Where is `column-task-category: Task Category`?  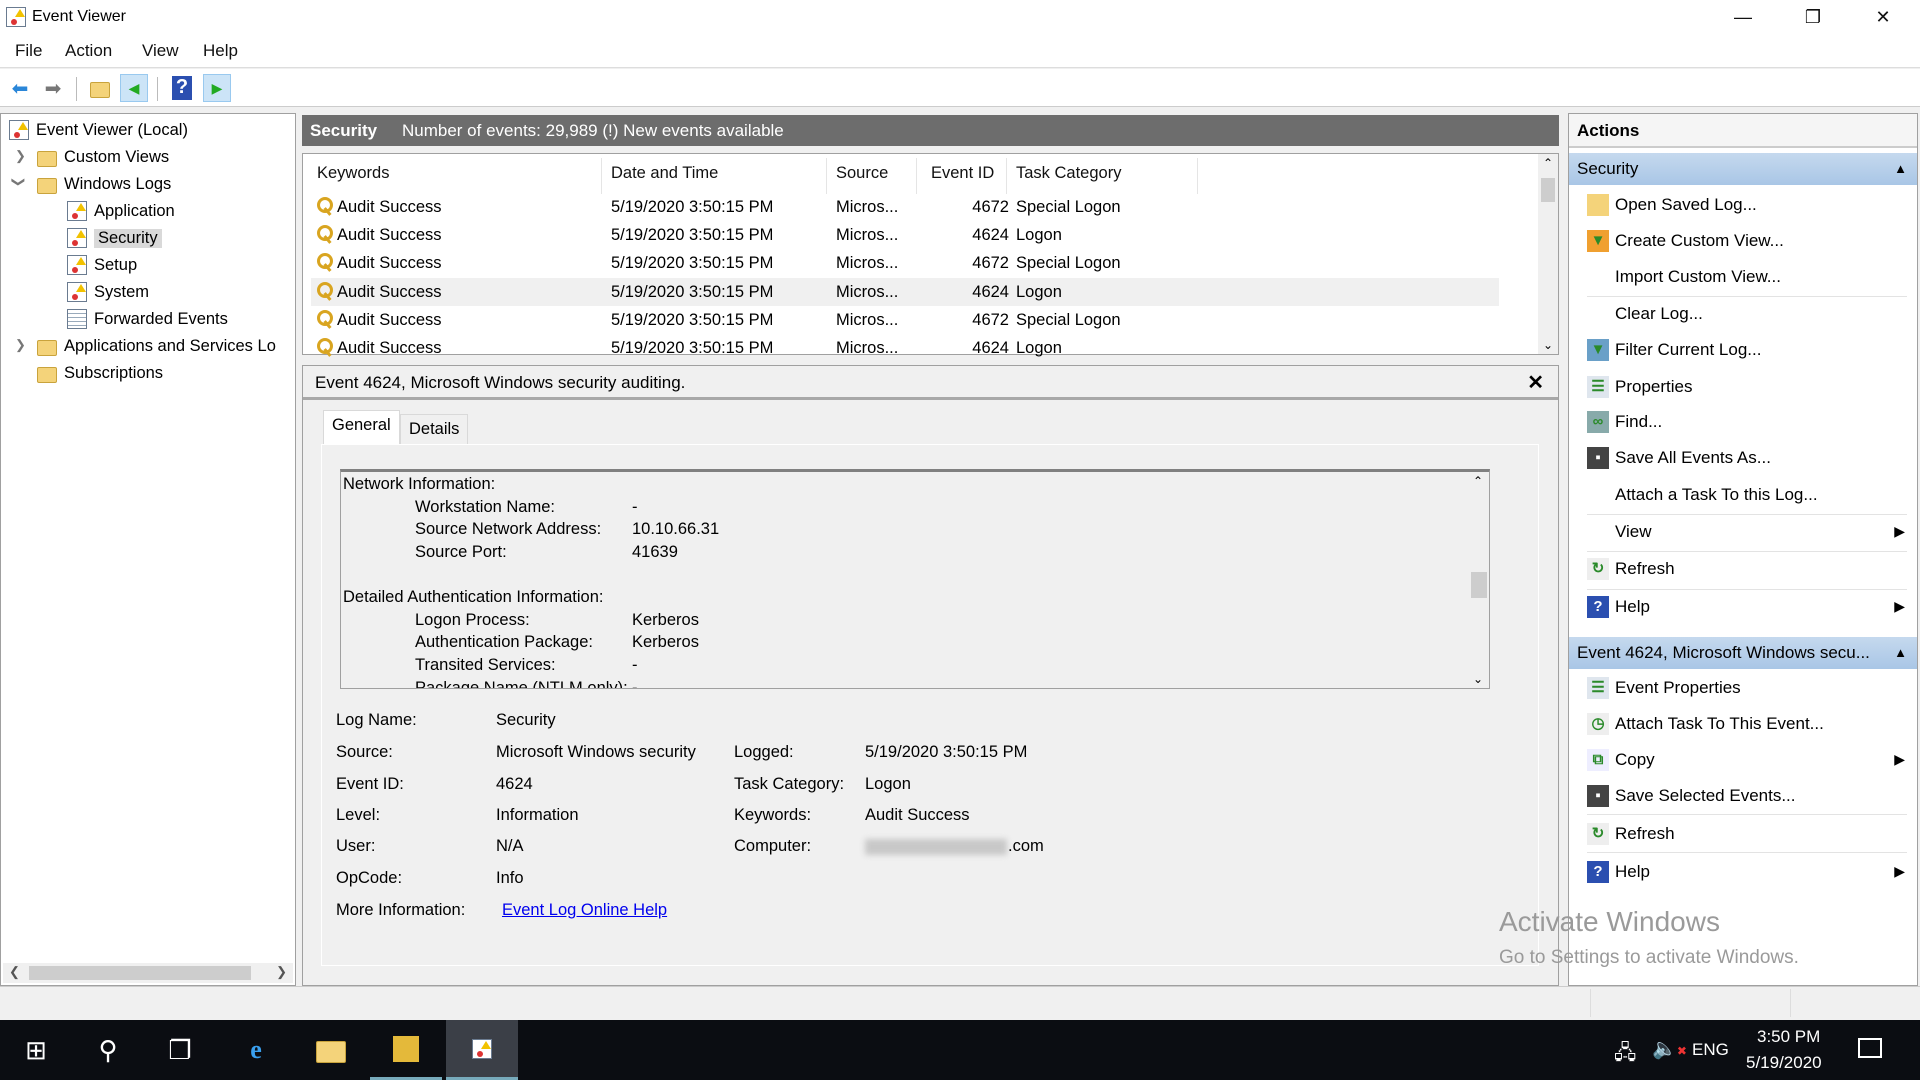
column-task-category: Task Category is located at coordinates (1068, 173).